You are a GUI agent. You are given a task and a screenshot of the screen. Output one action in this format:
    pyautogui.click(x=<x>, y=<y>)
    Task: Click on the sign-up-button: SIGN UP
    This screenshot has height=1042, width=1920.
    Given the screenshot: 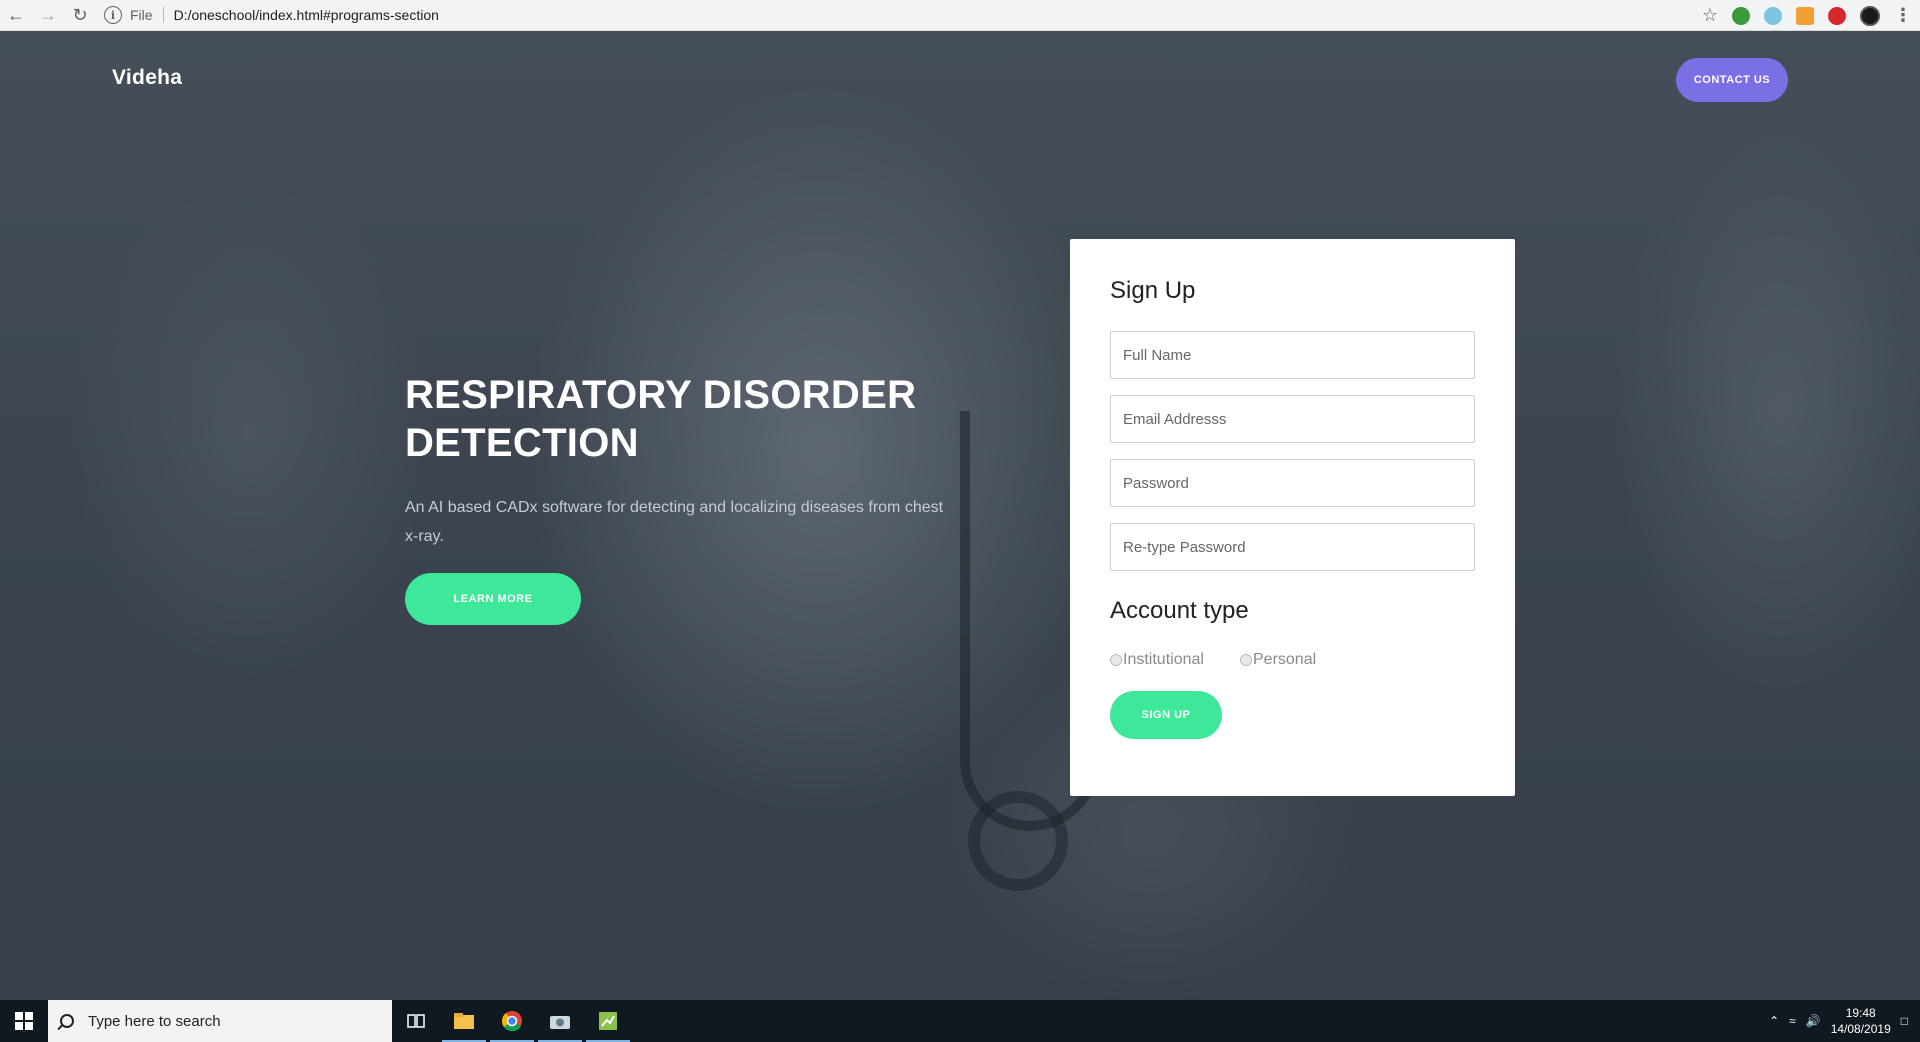 What is the action you would take?
    pyautogui.click(x=1166, y=715)
    